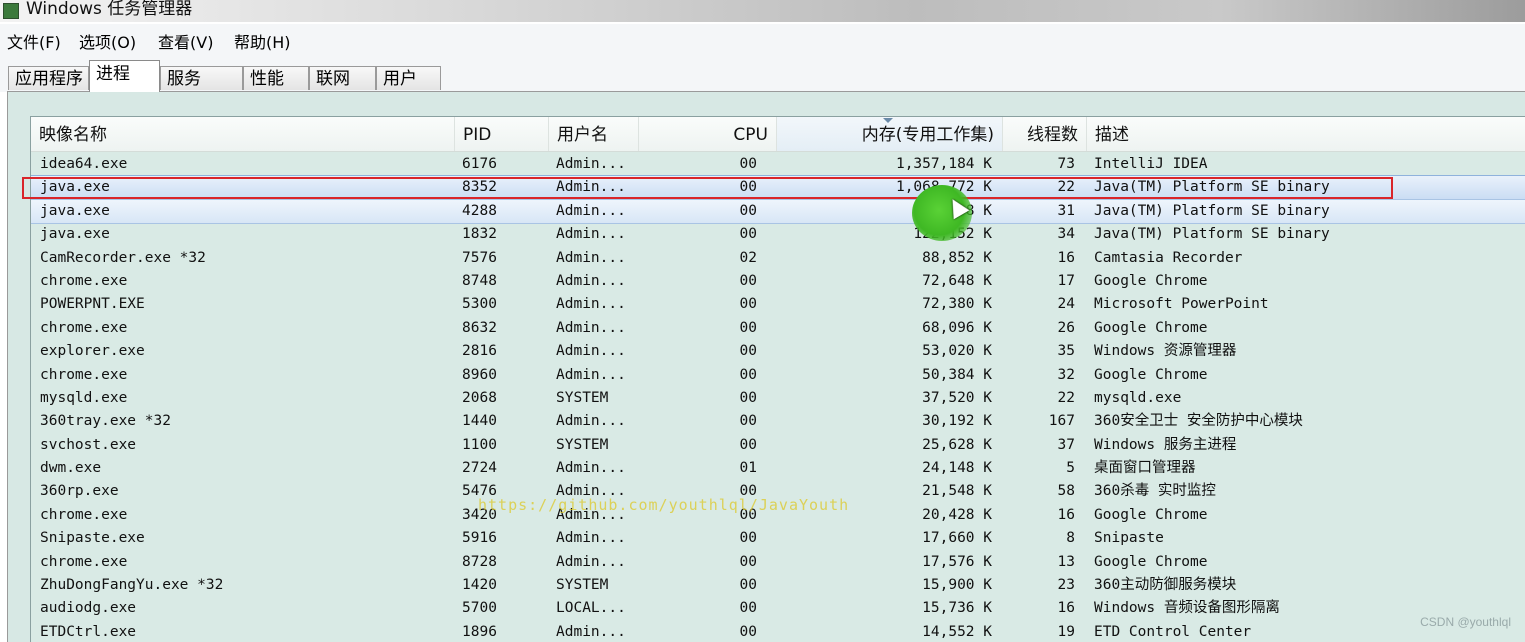 The image size is (1525, 642). Describe the element at coordinates (34, 41) in the screenshot. I see `menu-file: 文件(F)` at that location.